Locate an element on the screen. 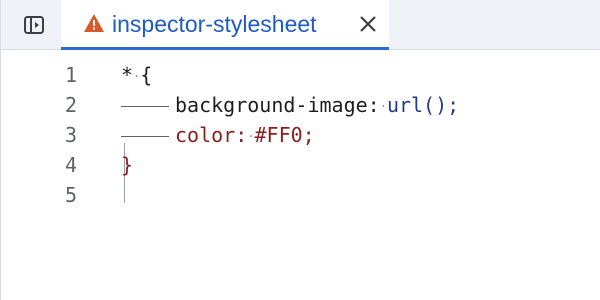 This screenshot has width=600, height=300. warning-icon is located at coordinates (94, 23).